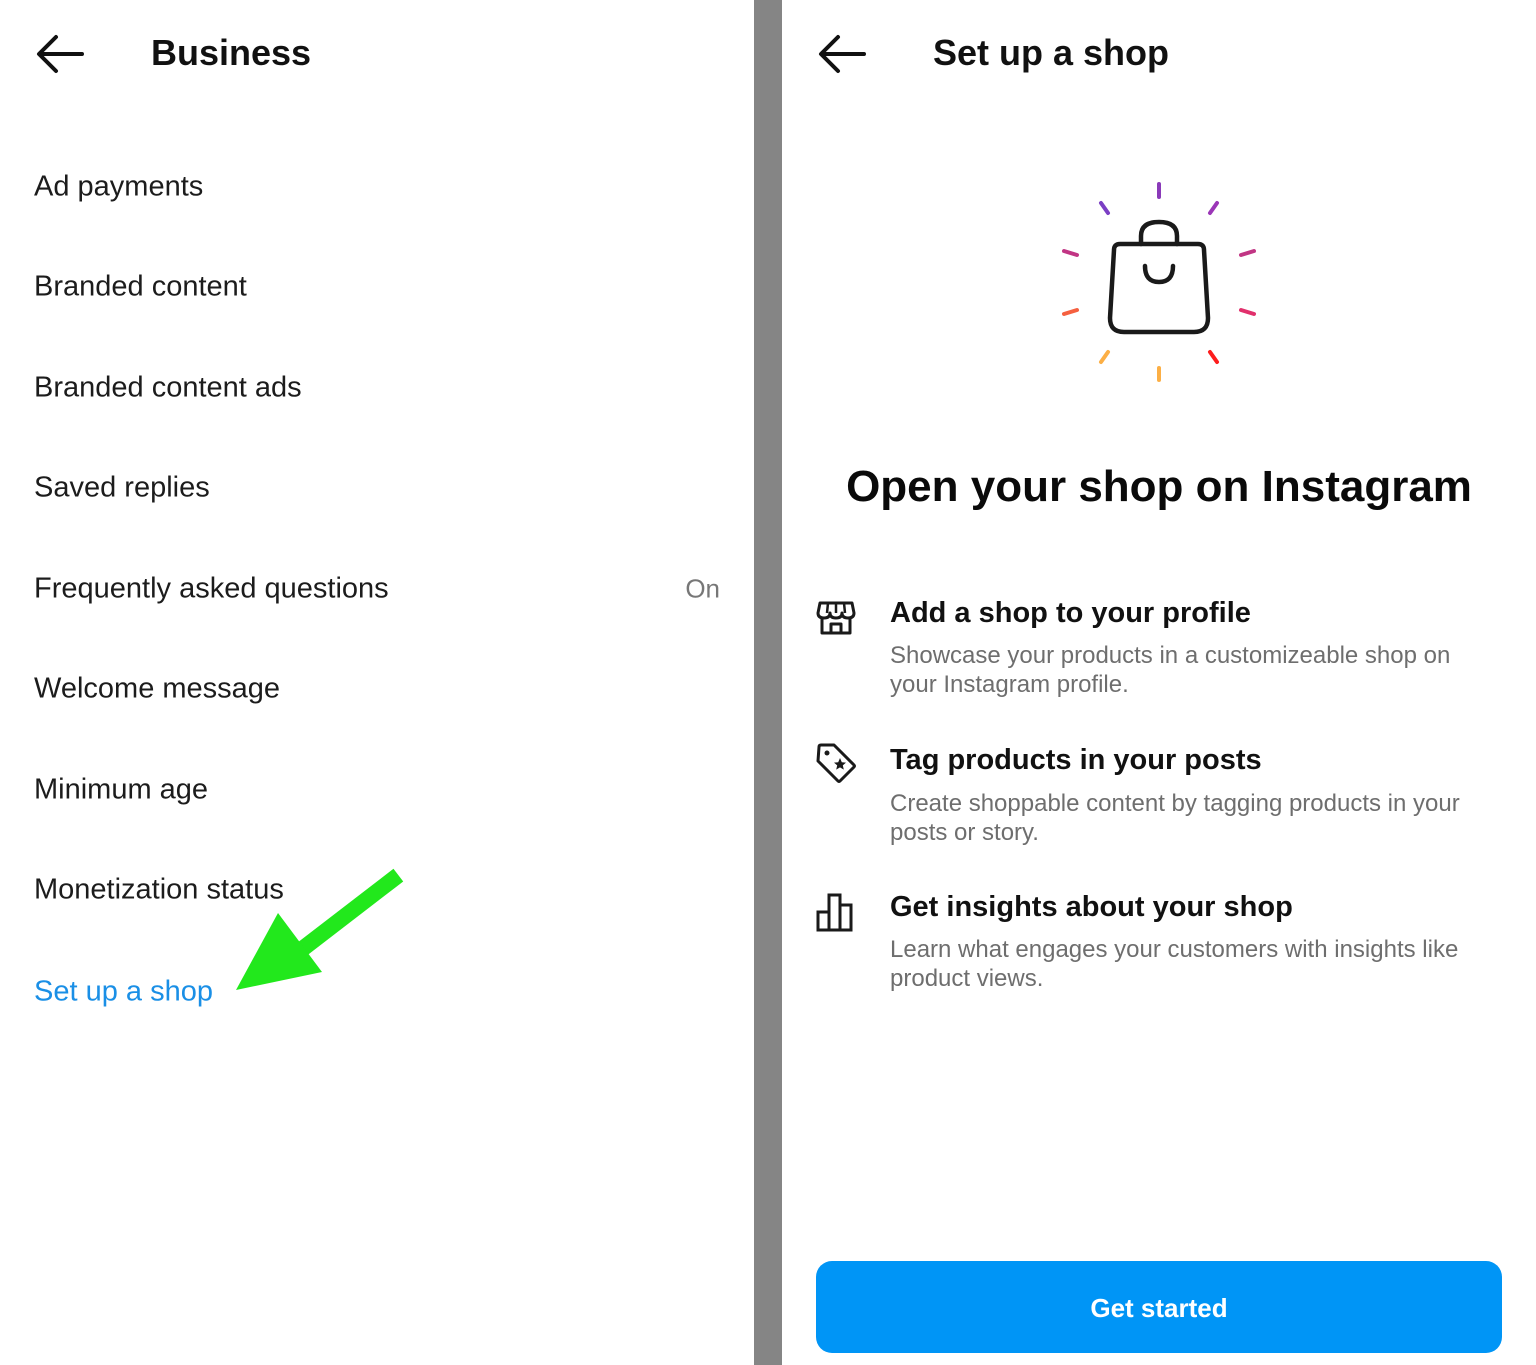  Describe the element at coordinates (168, 387) in the screenshot. I see `menu-item-label: Branded content ads` at that location.